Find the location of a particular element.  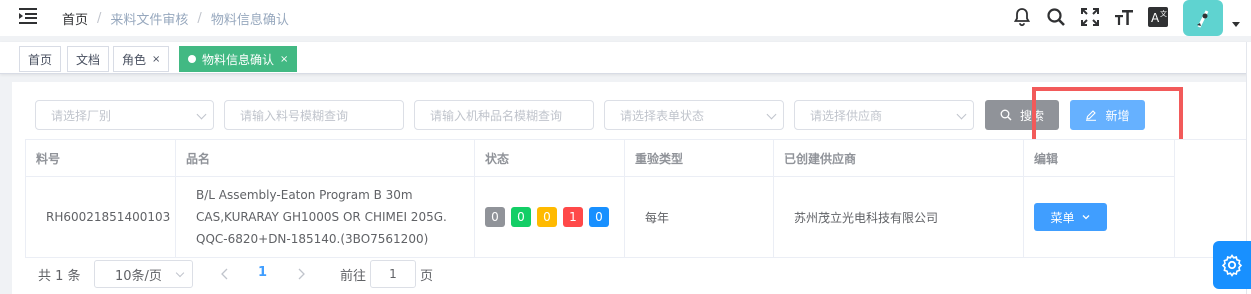

pagination-total: 共 1 条 is located at coordinates (59, 276).